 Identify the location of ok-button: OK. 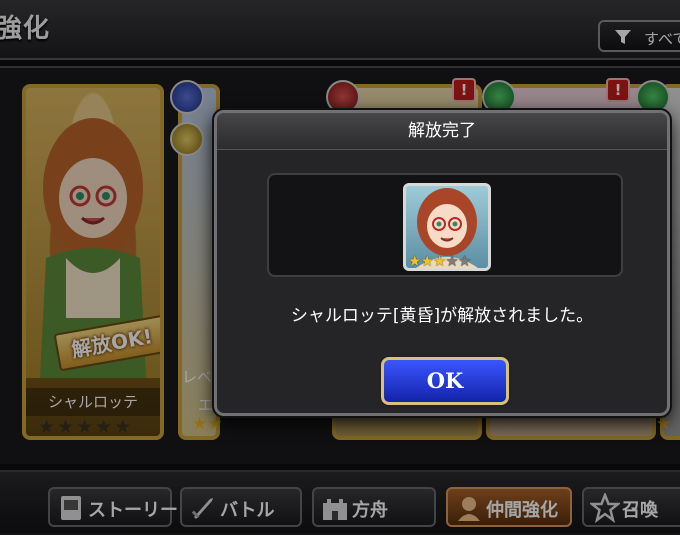
(445, 381).